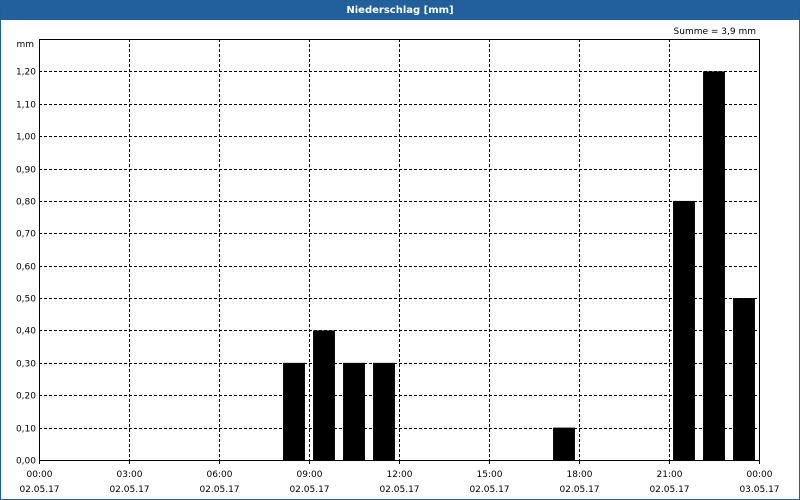 This screenshot has height=500, width=800. What do you see at coordinates (26, 171) in the screenshot?
I see `y-tick-label: 0,90` at bounding box center [26, 171].